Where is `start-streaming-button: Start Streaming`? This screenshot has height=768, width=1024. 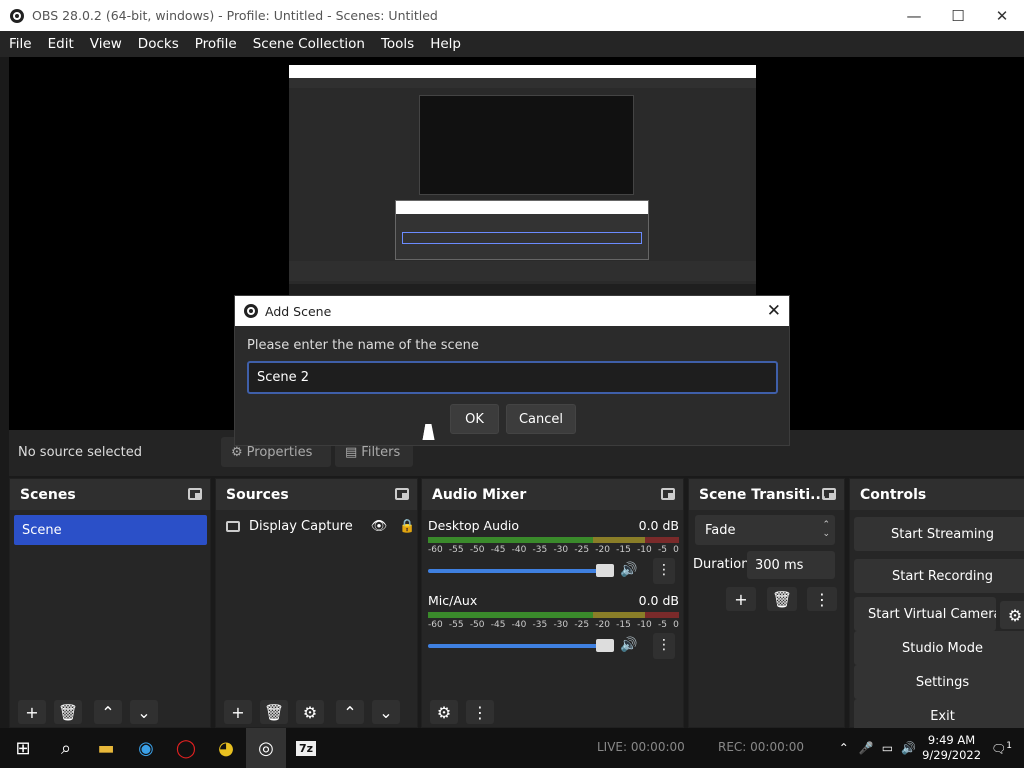
start-streaming-button: Start Streaming is located at coordinates (939, 534).